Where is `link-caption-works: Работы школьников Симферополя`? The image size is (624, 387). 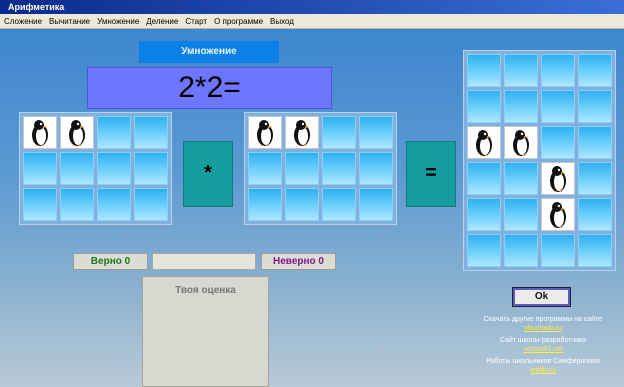
link-caption-works: Работы школьников Симферополя is located at coordinates (543, 361).